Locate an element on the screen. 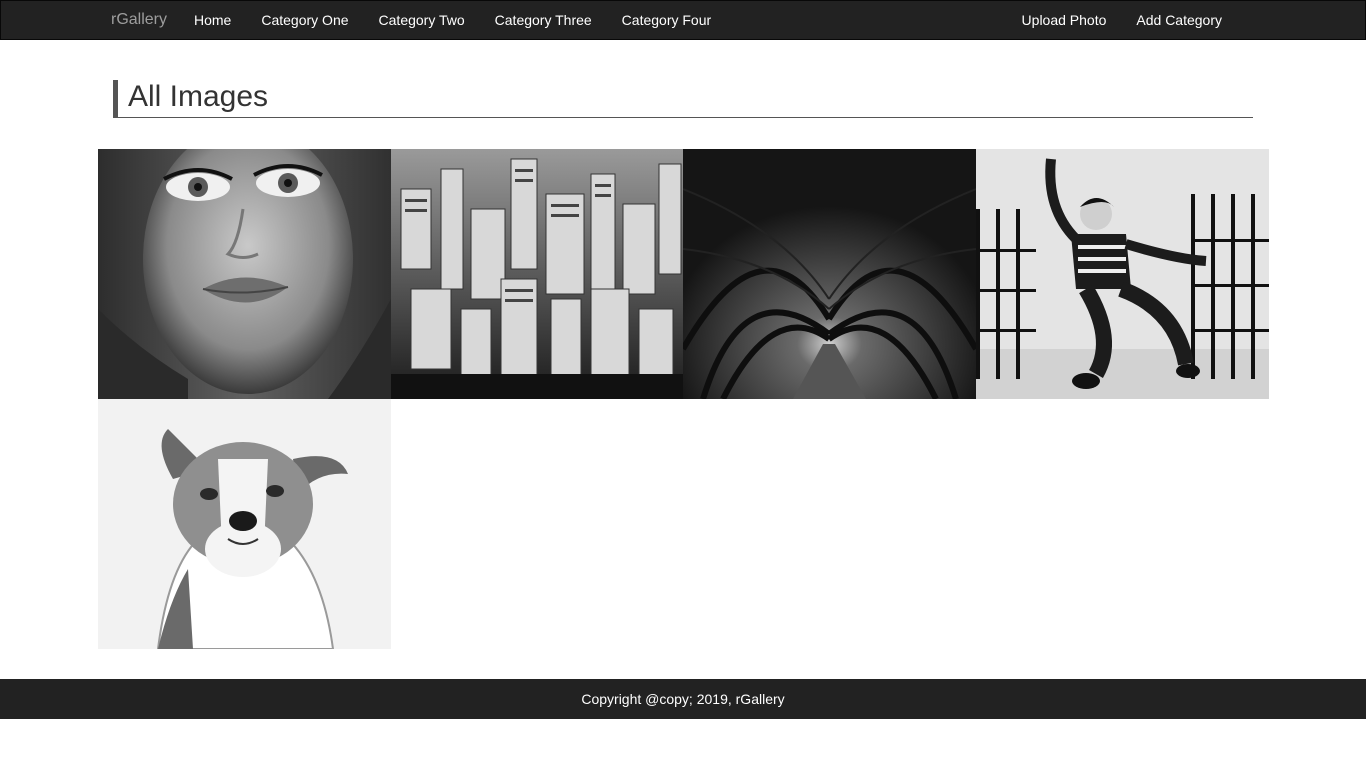  gallery-image-portrait is located at coordinates (244, 274).